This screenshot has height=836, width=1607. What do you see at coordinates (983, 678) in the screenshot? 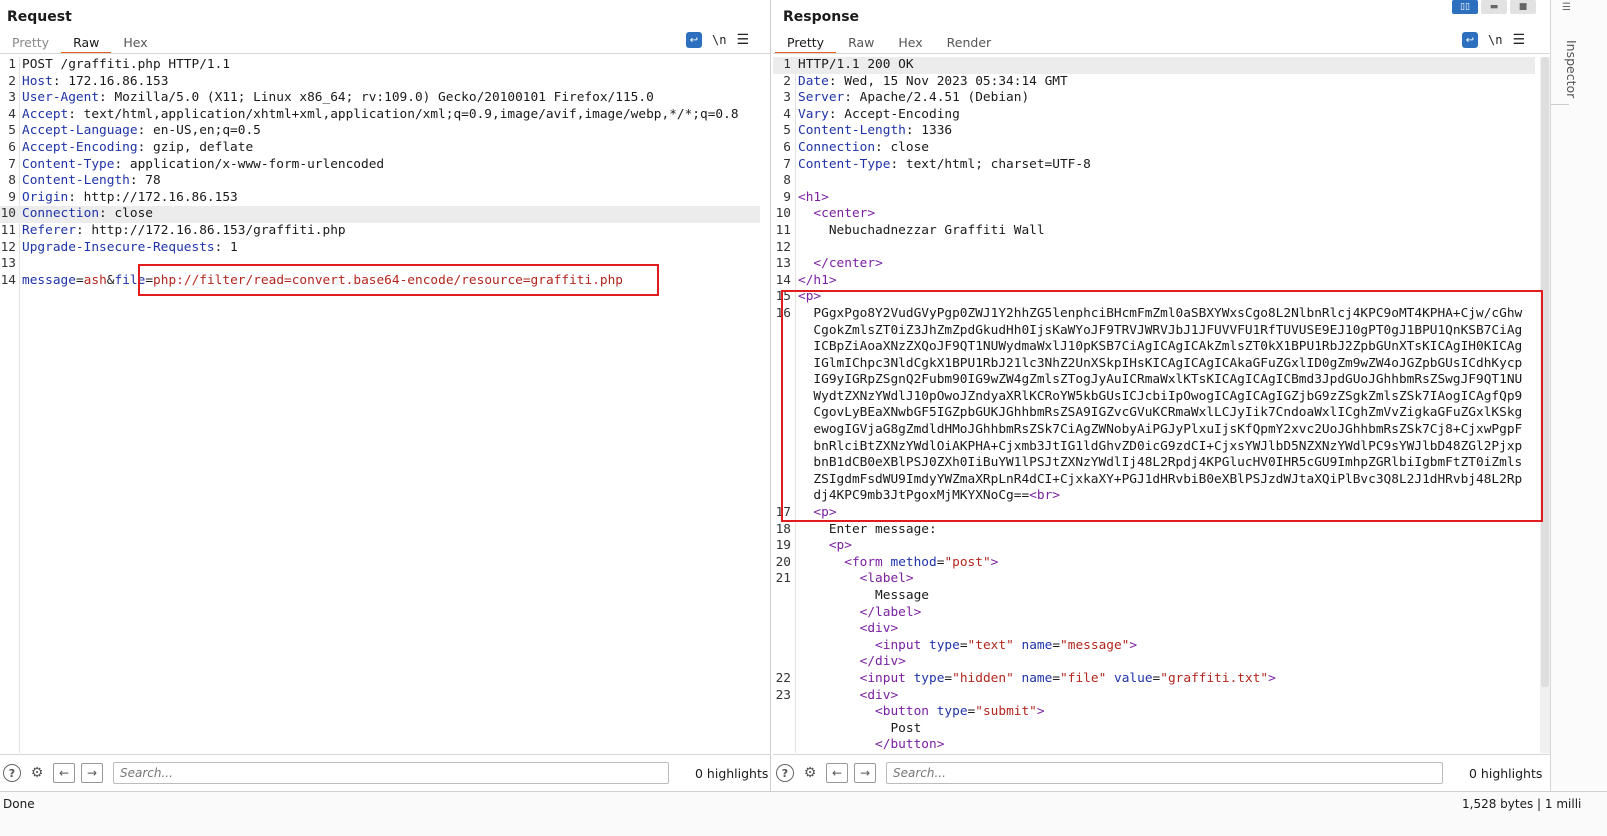
I see `attr-value-token: "hidden"` at bounding box center [983, 678].